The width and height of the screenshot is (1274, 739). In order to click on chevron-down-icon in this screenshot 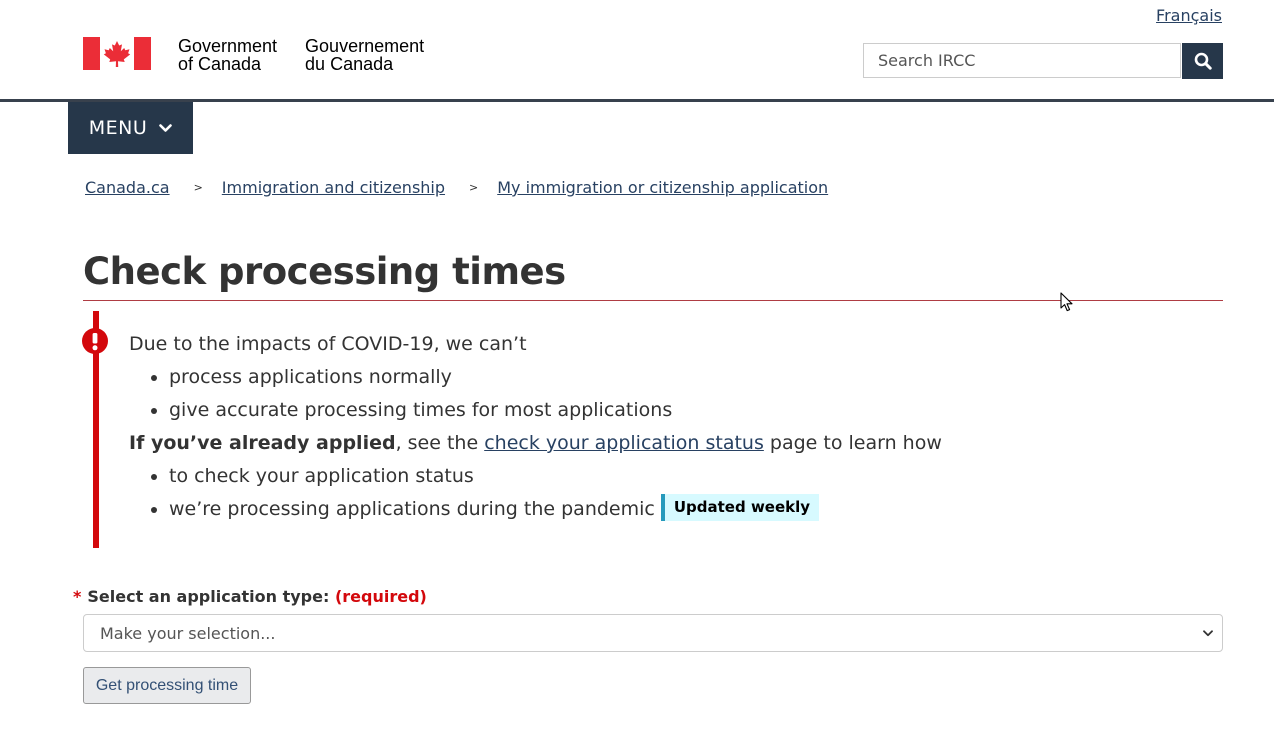, I will do `click(166, 127)`.